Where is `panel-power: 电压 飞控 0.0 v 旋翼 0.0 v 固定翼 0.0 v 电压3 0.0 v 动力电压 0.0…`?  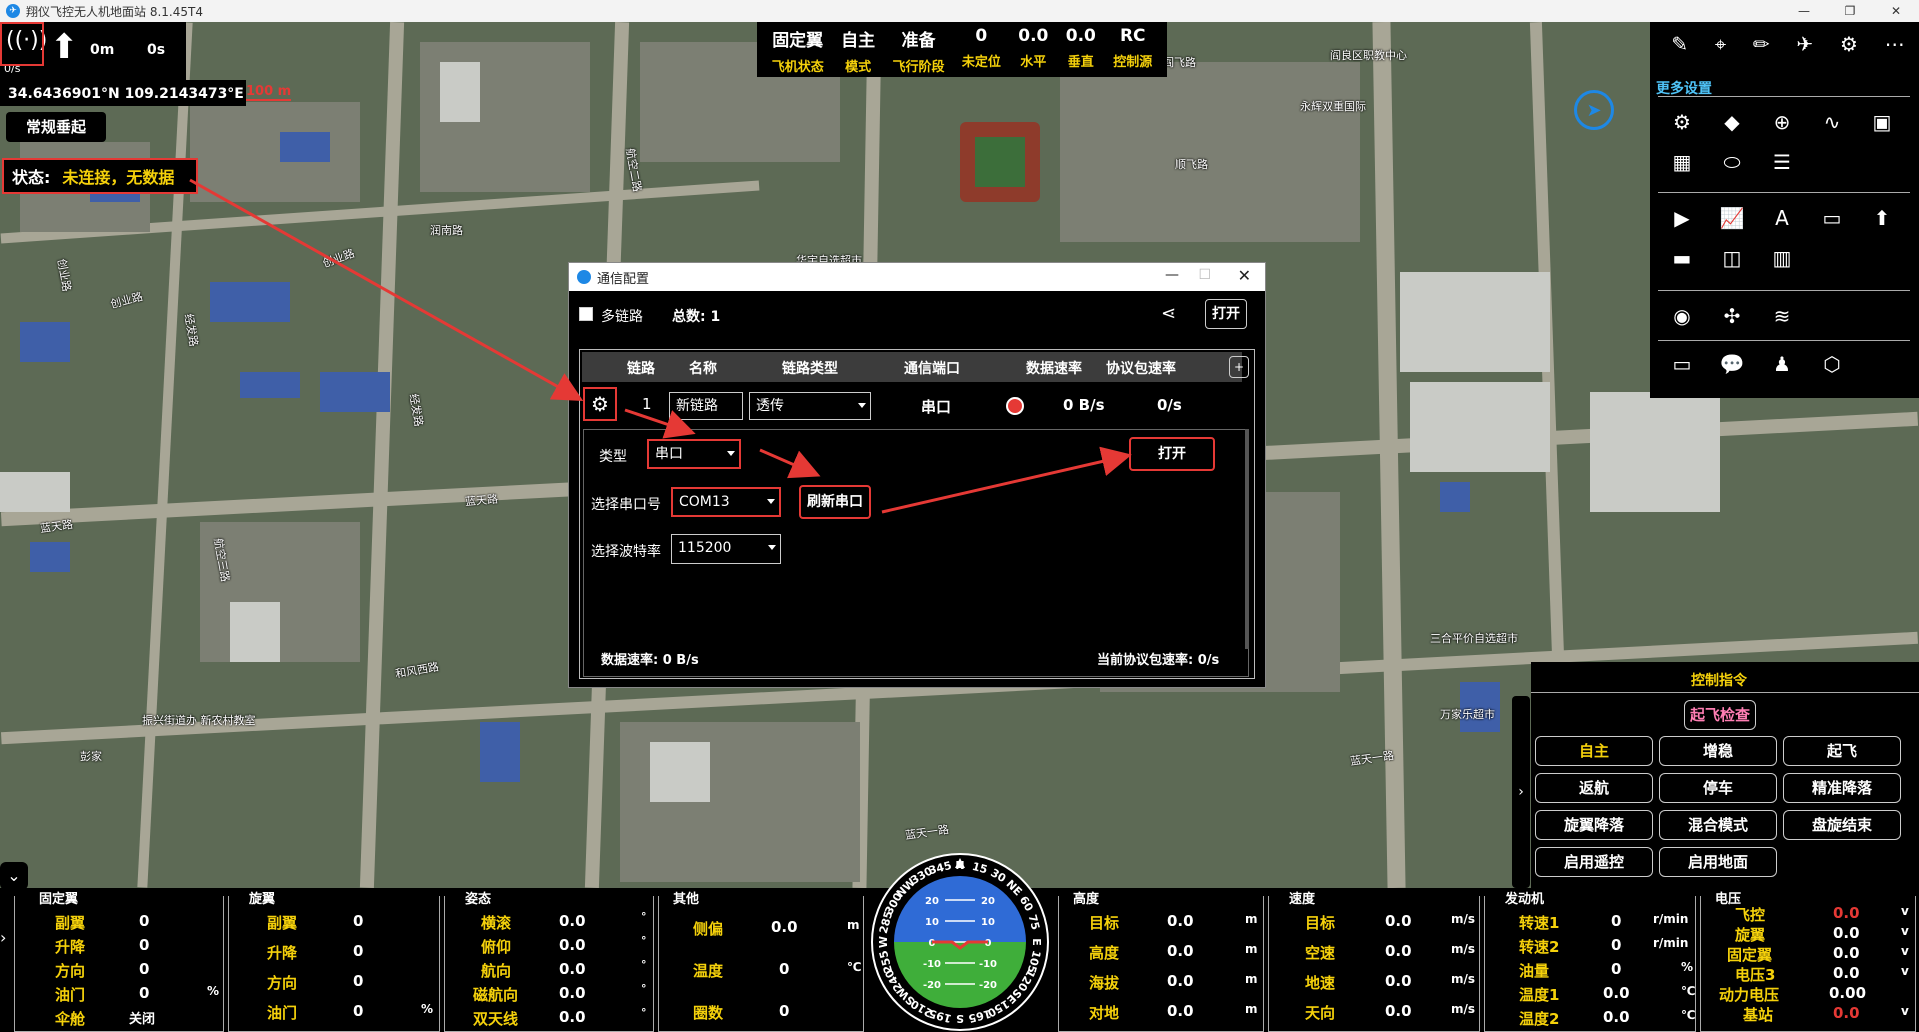 panel-power: 电压 飞控 0.0 v 旋翼 0.0 v 固定翼 0.0 v 电压3 0.0 v 动力电压 0.0… is located at coordinates (1808, 962).